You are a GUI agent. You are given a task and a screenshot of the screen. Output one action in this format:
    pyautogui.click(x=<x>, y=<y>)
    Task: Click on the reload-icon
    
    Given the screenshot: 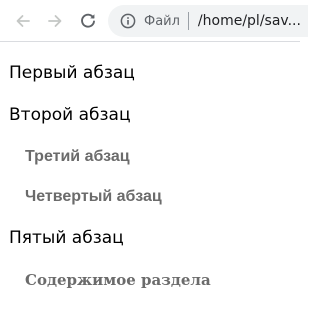 What is the action you would take?
    pyautogui.click(x=88, y=20)
    